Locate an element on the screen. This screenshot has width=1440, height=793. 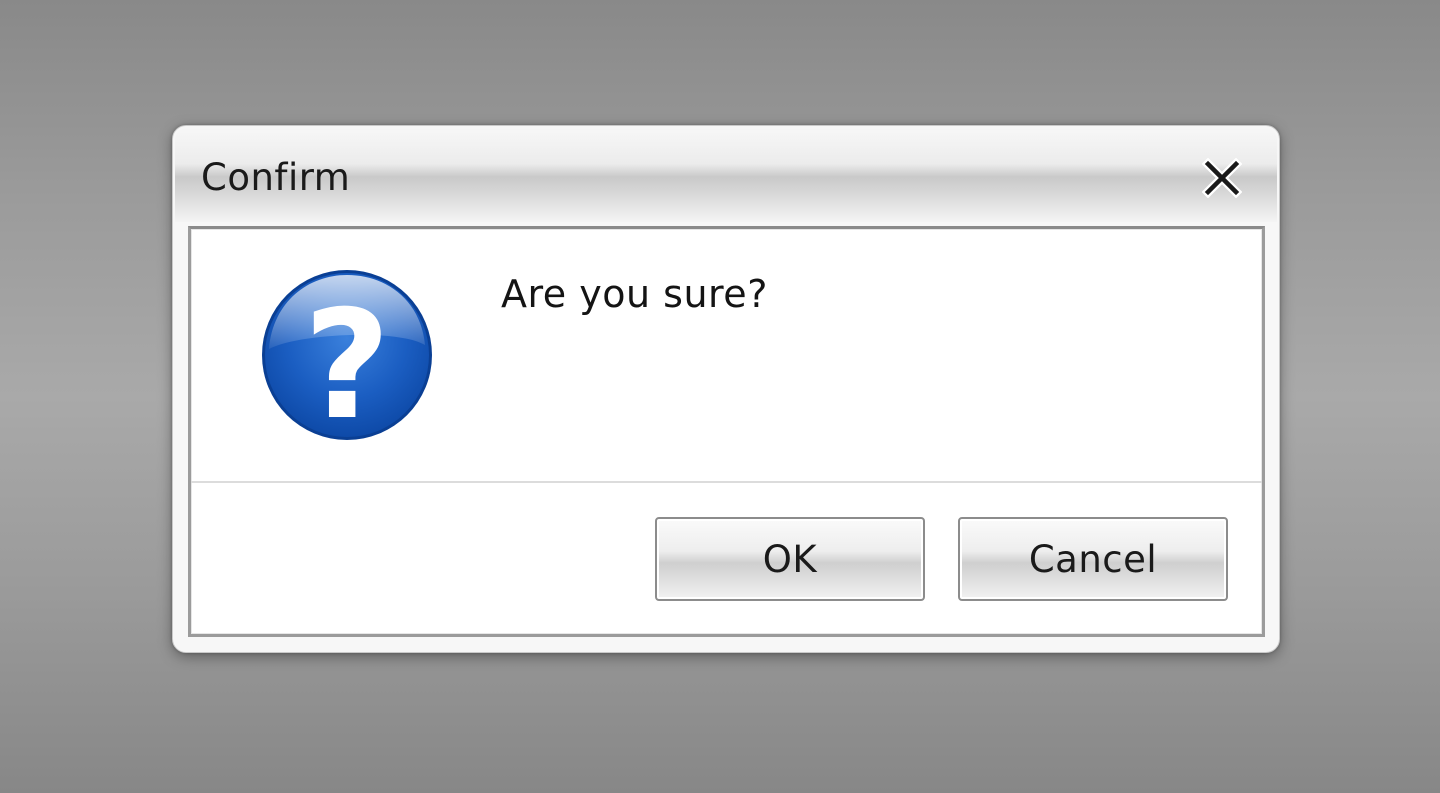
close-icon is located at coordinates (1222, 178).